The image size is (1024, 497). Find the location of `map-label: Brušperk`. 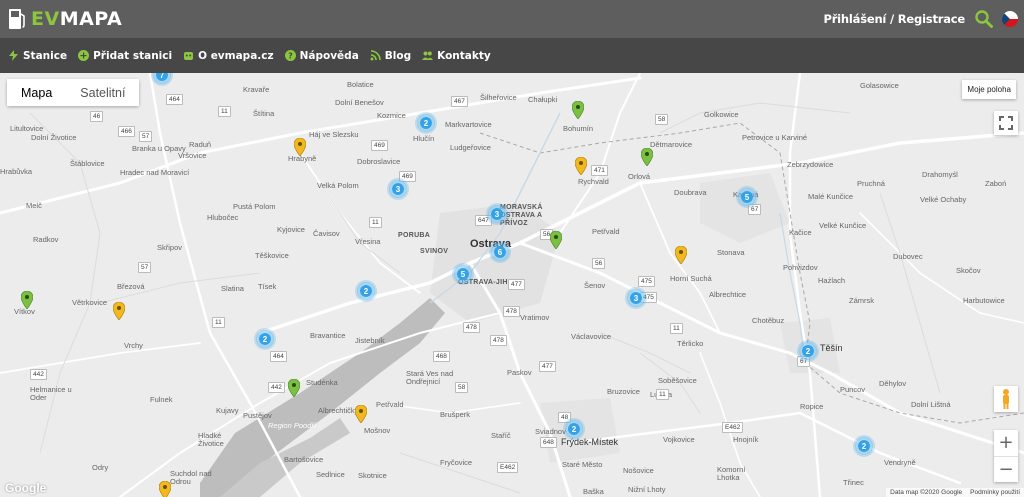

map-label: Brušperk is located at coordinates (455, 414).